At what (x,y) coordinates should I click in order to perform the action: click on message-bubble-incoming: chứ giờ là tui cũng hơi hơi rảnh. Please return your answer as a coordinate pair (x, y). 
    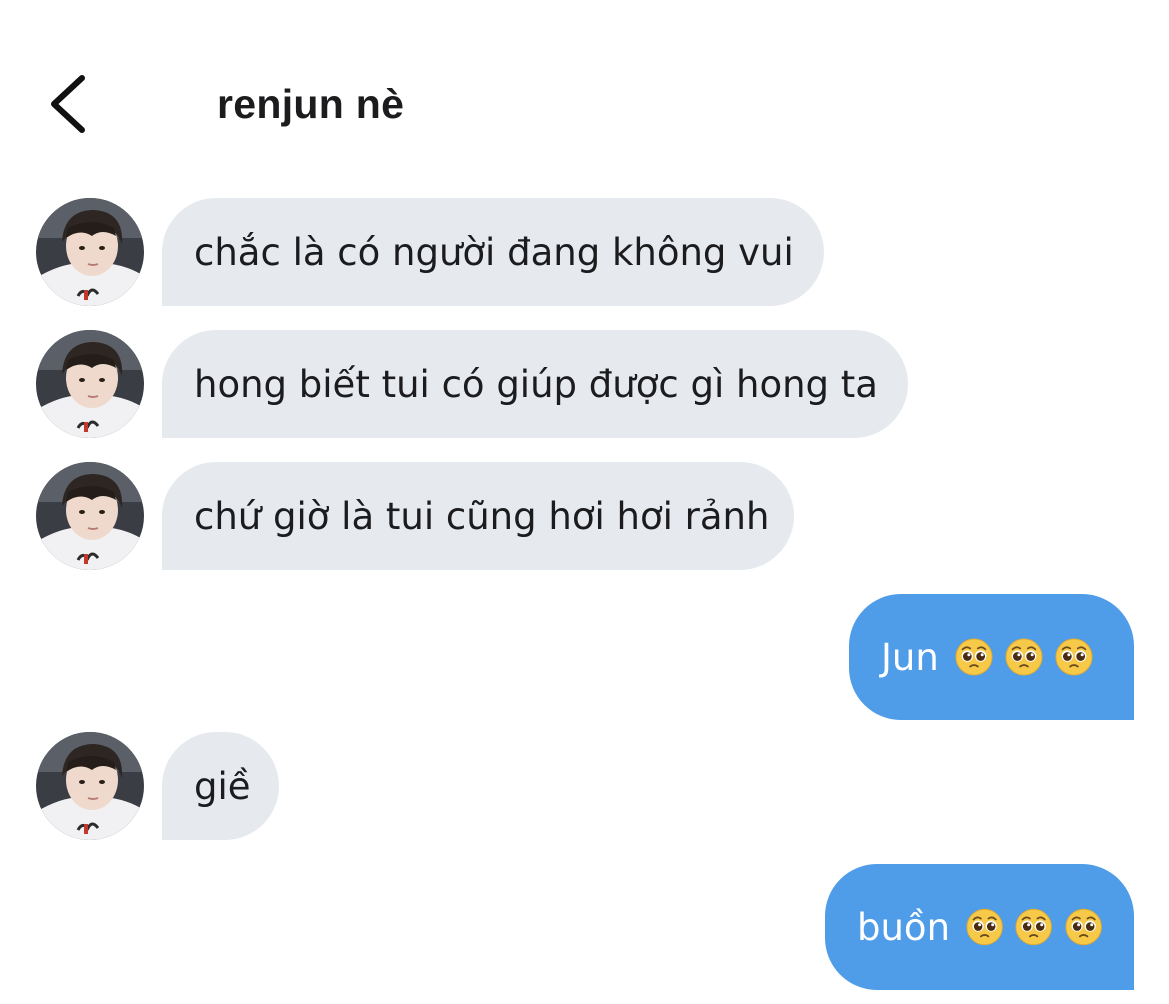
    Looking at the image, I should click on (478, 516).